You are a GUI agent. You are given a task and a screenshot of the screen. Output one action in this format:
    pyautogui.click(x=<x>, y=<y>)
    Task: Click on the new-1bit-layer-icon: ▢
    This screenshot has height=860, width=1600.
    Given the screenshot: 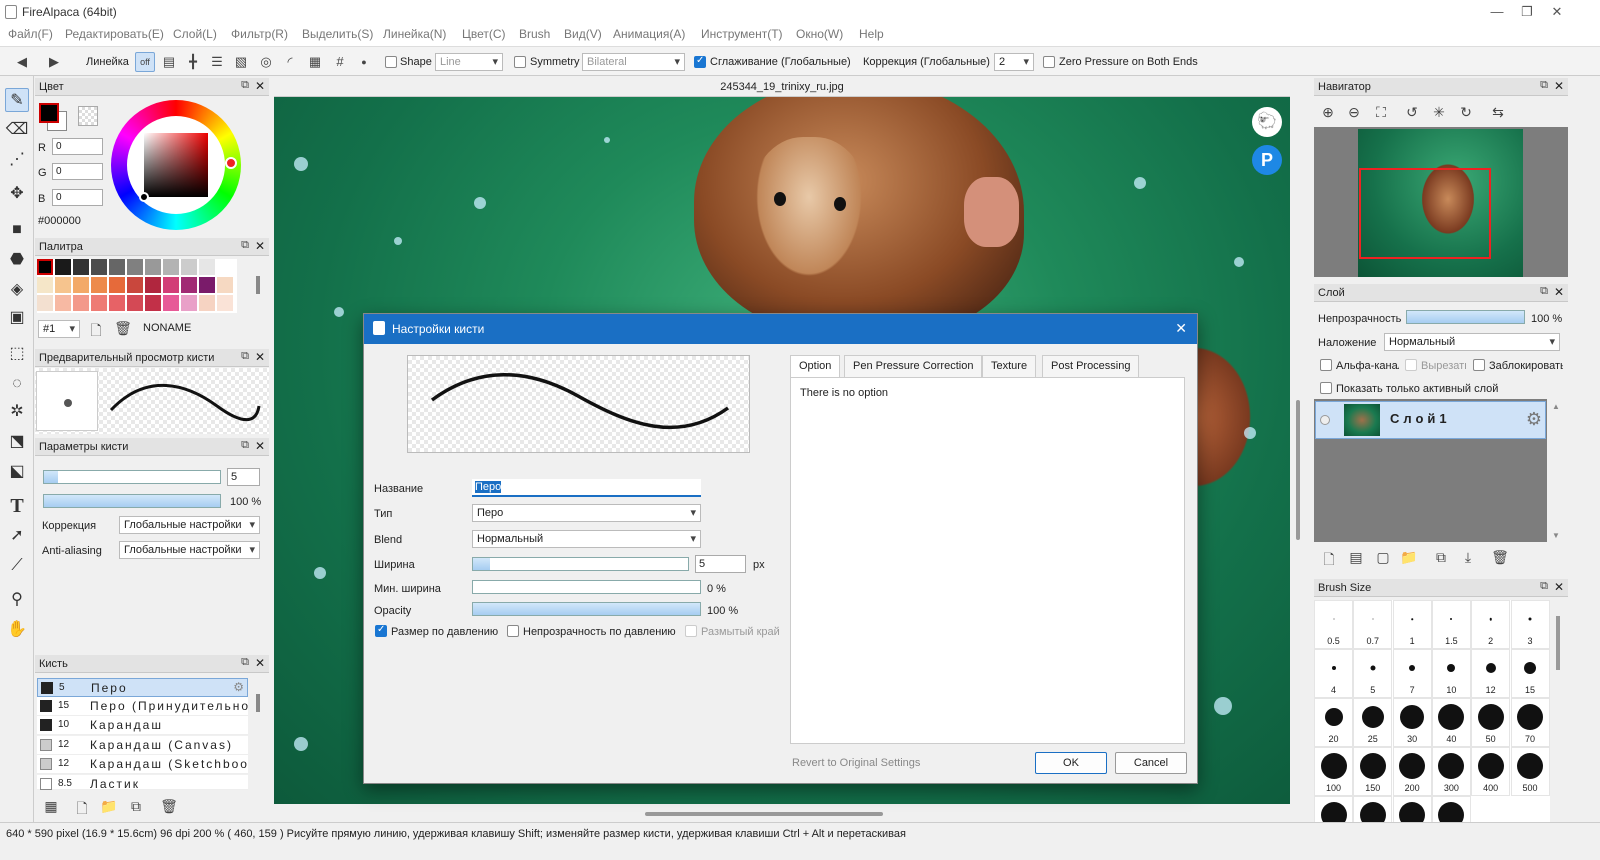 What is the action you would take?
    pyautogui.click(x=1383, y=557)
    